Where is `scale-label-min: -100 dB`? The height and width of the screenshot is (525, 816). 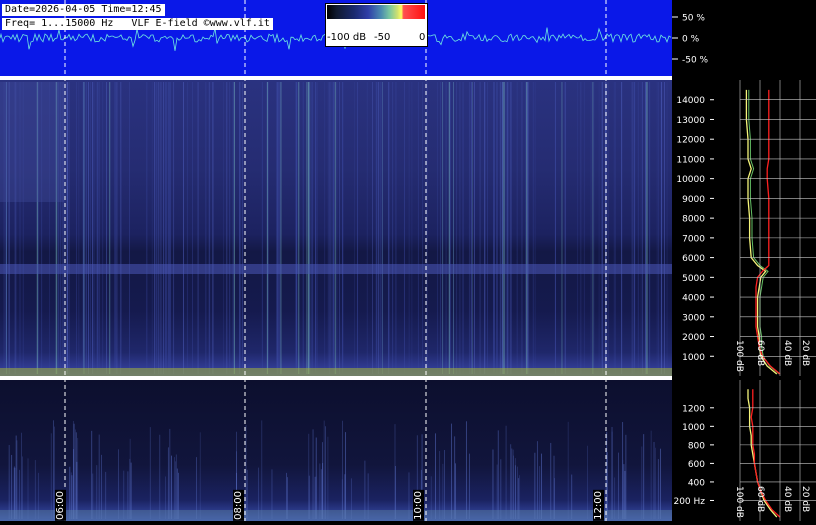
scale-label-min: -100 dB is located at coordinates (347, 37).